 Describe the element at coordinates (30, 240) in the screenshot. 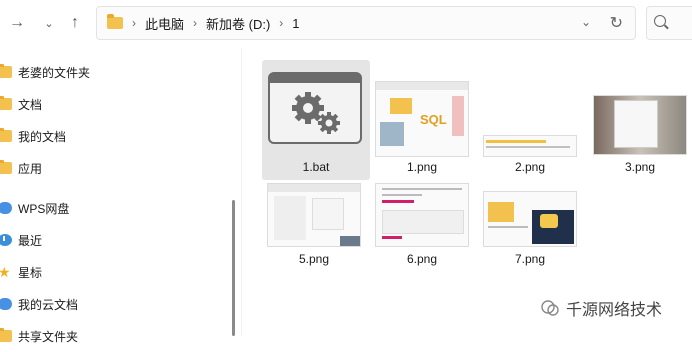

I see `sidebar-item-label: 最近` at that location.